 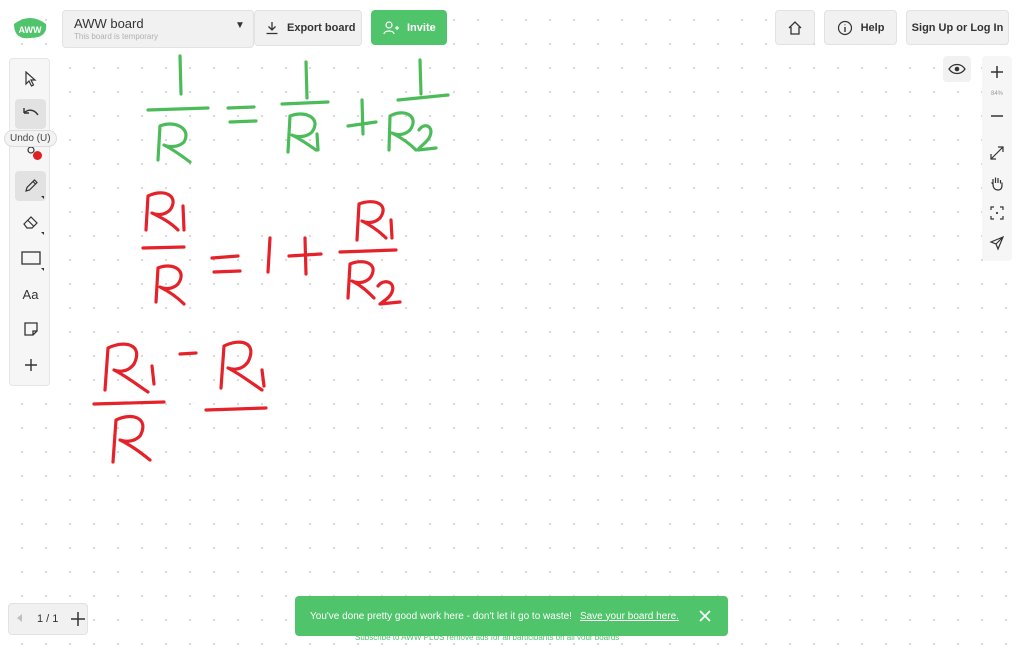 What do you see at coordinates (116, 36) in the screenshot?
I see `board-subtitle: This board is temporary` at bounding box center [116, 36].